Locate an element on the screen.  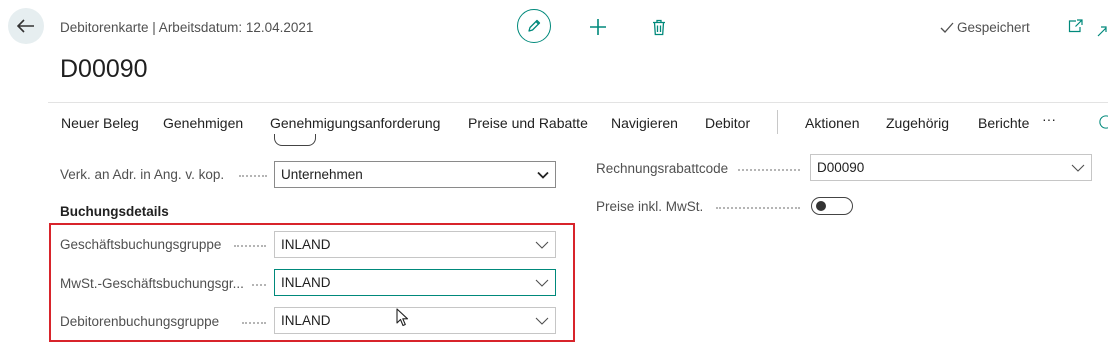
trash-icon is located at coordinates (659, 27).